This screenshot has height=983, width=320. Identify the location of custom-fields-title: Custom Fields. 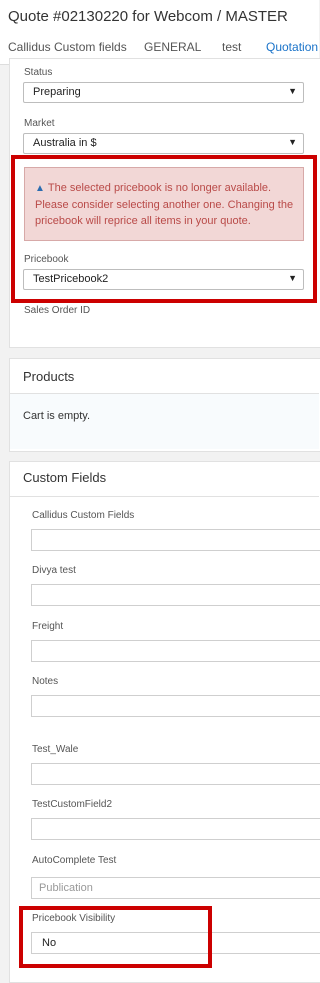
(65, 477).